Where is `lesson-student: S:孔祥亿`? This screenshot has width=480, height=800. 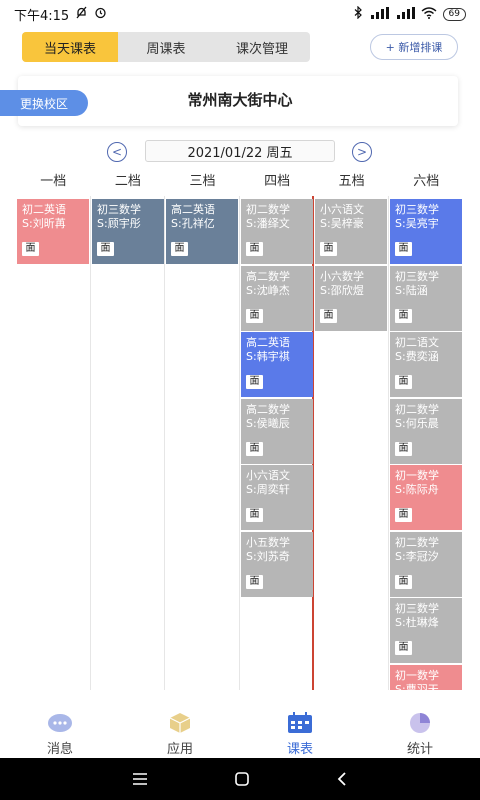 lesson-student: S:孔祥亿 is located at coordinates (193, 223).